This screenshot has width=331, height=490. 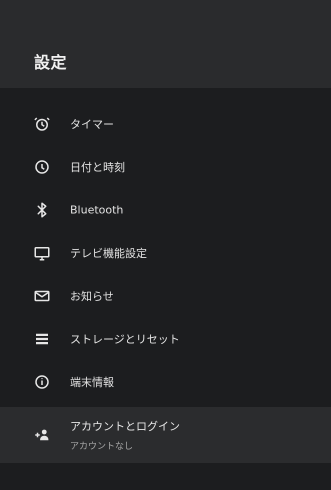 What do you see at coordinates (42, 167) in the screenshot?
I see `clock-icon` at bounding box center [42, 167].